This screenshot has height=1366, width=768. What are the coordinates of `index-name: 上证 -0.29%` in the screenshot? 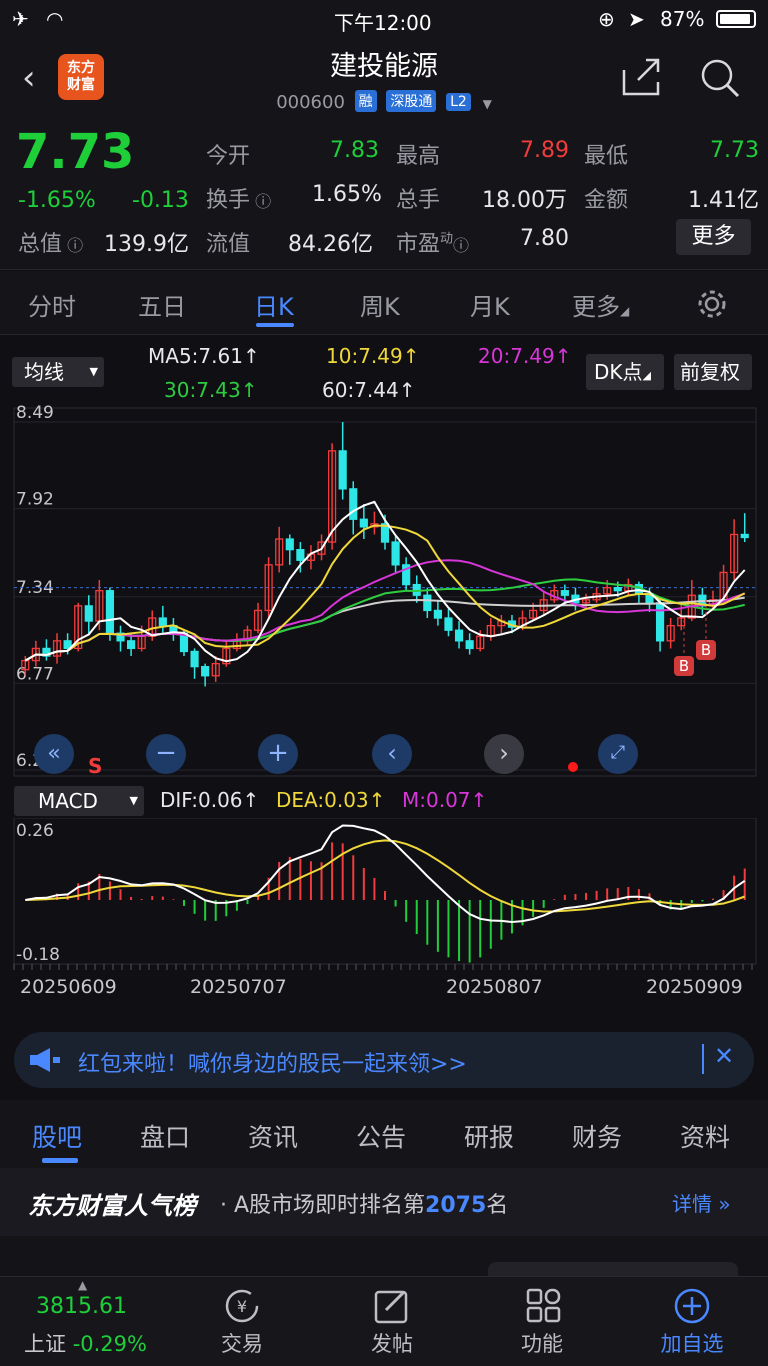 It's located at (85, 1343).